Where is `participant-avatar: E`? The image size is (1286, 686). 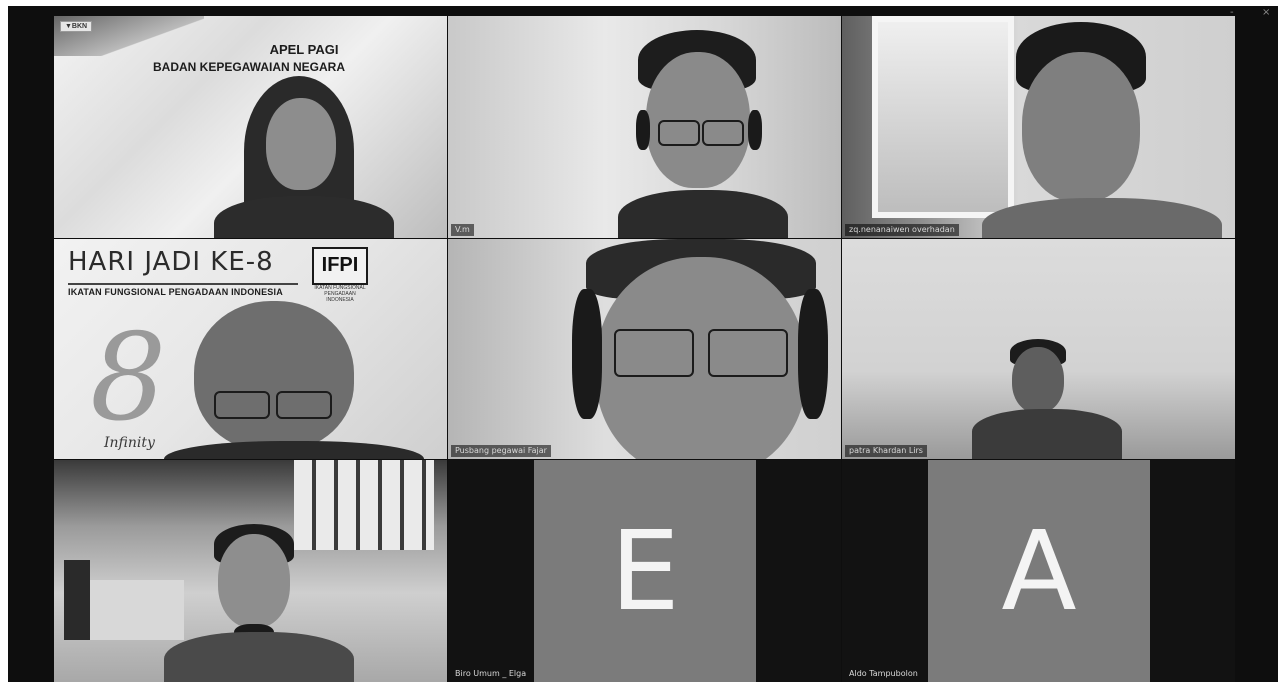
participant-avatar: E is located at coordinates (645, 571).